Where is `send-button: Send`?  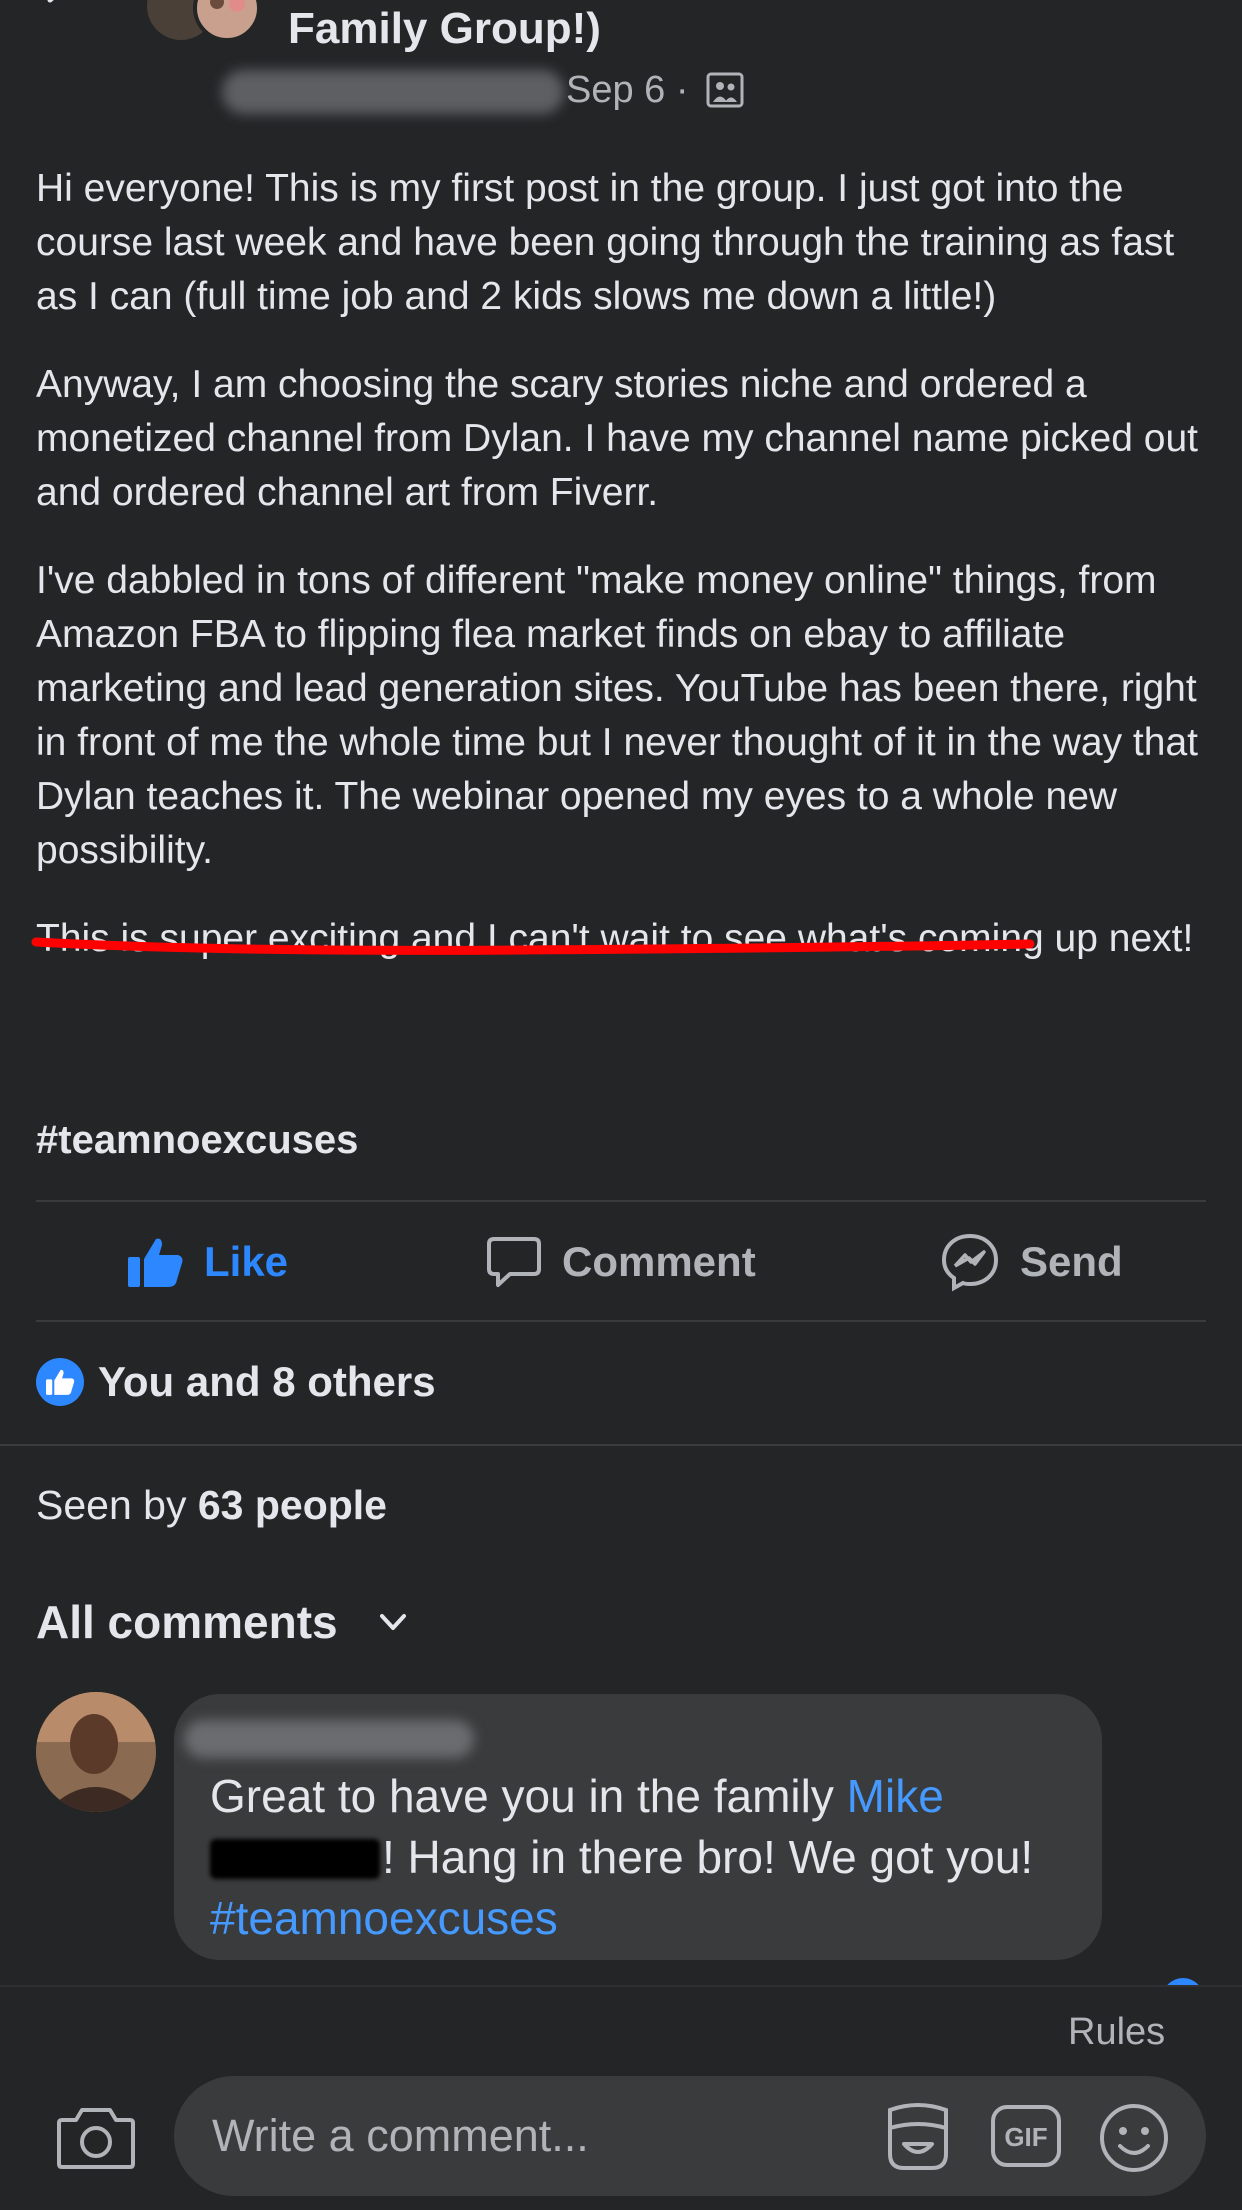
send-button: Send is located at coordinates (1031, 1262).